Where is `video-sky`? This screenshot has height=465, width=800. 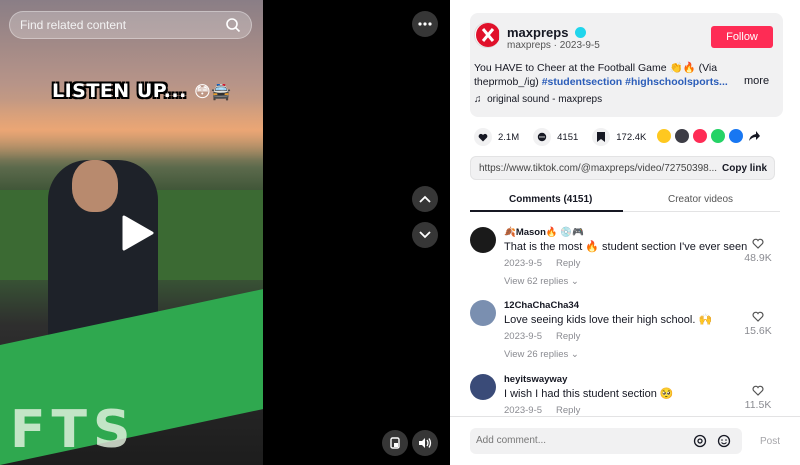 video-sky is located at coordinates (131, 130).